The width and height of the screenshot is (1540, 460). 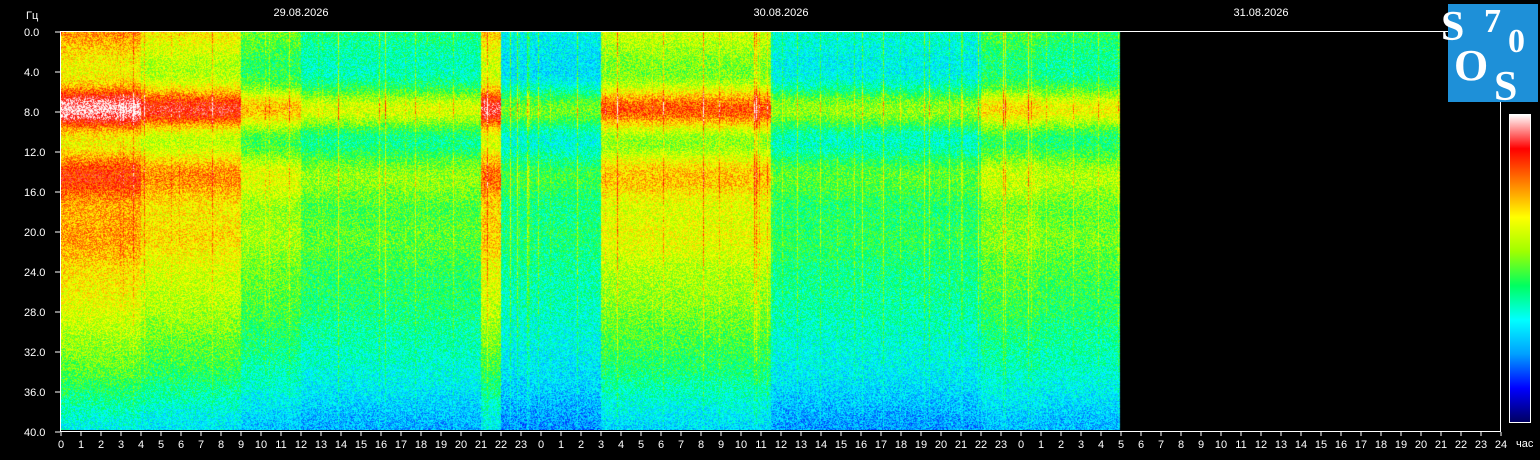 I want to click on y-tick-label: 24.0, so click(x=34, y=273).